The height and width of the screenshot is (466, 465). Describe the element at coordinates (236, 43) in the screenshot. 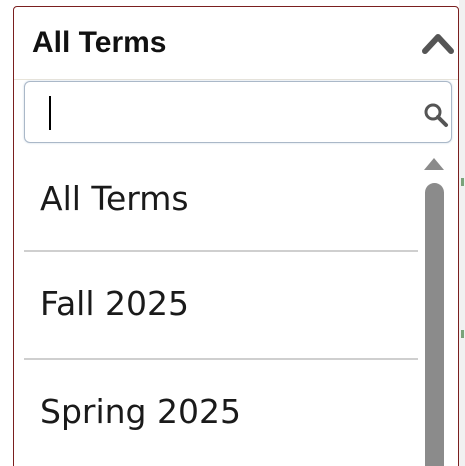

I see `dropdown-header: All Terms` at that location.